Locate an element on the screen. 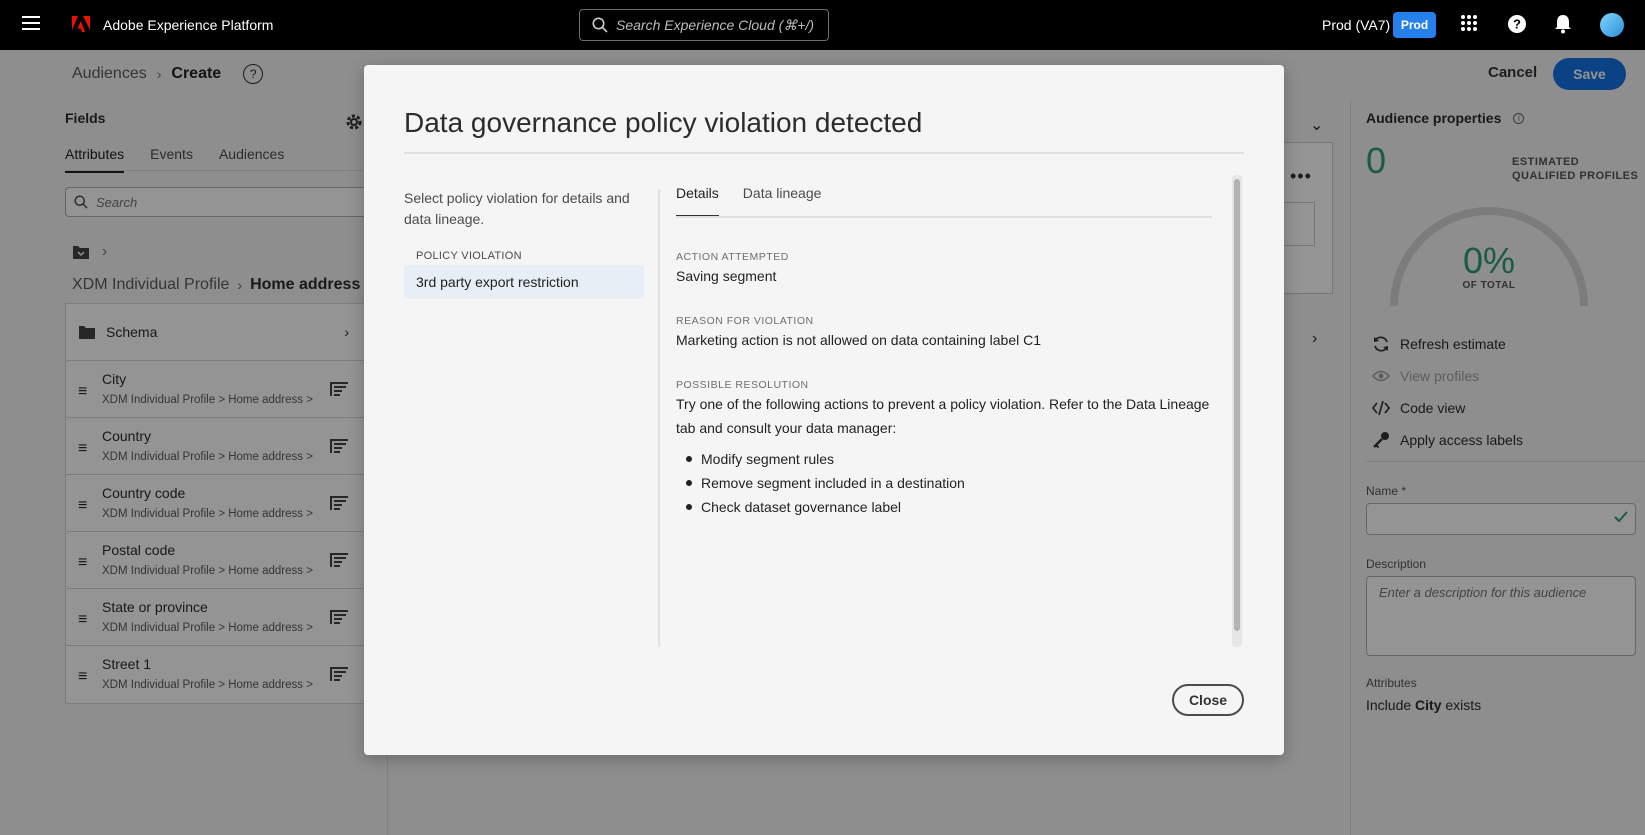 The width and height of the screenshot is (1645, 835). scrollbar-thumb is located at coordinates (1237, 405).